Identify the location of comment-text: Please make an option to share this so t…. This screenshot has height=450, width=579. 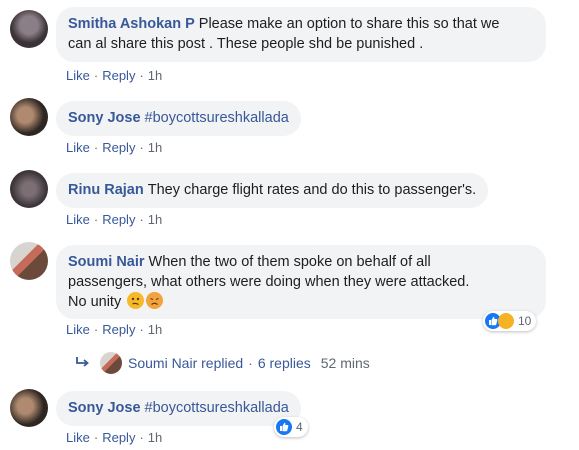
(349, 24).